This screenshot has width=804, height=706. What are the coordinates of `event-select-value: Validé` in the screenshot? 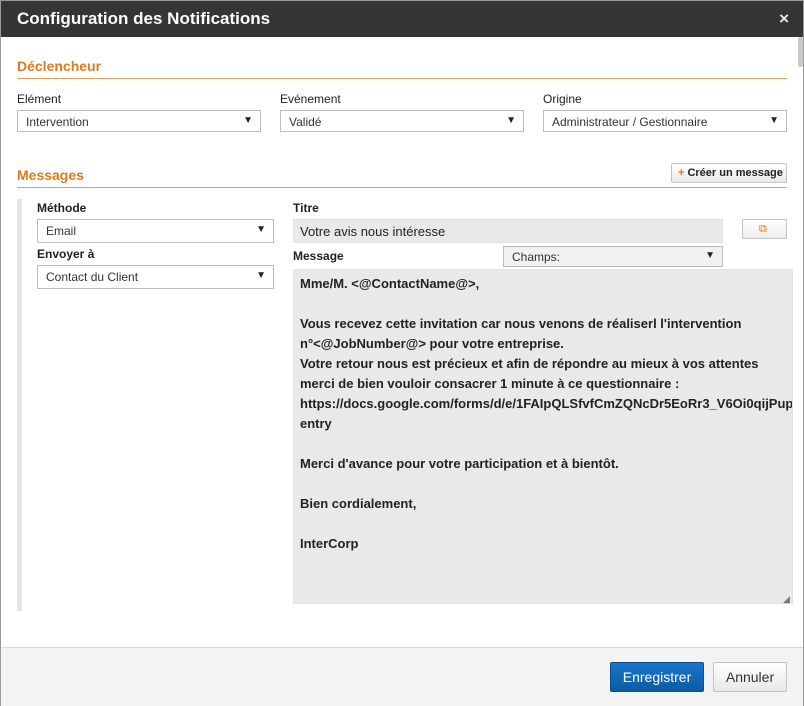 It's located at (305, 122).